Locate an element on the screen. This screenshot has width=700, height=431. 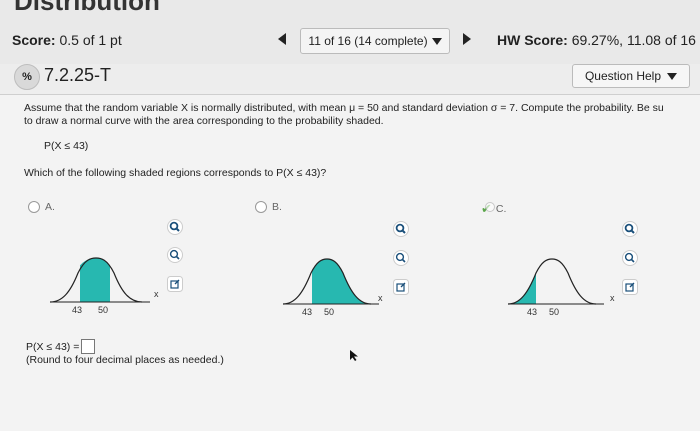
option-b-tick-43: 43 is located at coordinates (307, 312).